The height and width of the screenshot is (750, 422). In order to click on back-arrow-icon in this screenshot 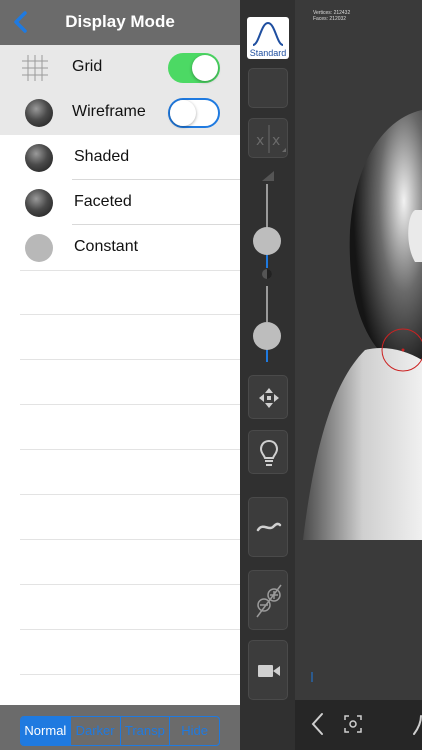, I will do `click(318, 724)`.